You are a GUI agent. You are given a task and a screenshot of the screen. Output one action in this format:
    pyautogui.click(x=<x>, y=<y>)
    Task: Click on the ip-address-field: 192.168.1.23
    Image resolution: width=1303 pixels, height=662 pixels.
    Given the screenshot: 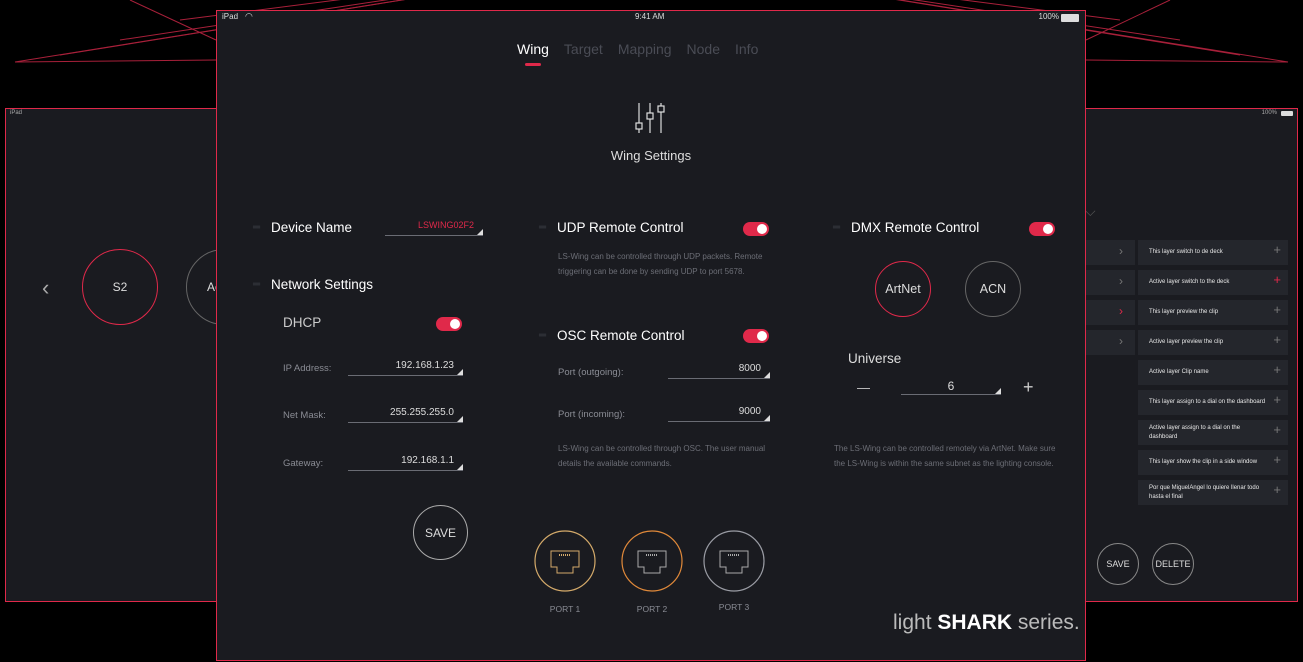 What is the action you would take?
    pyautogui.click(x=405, y=368)
    